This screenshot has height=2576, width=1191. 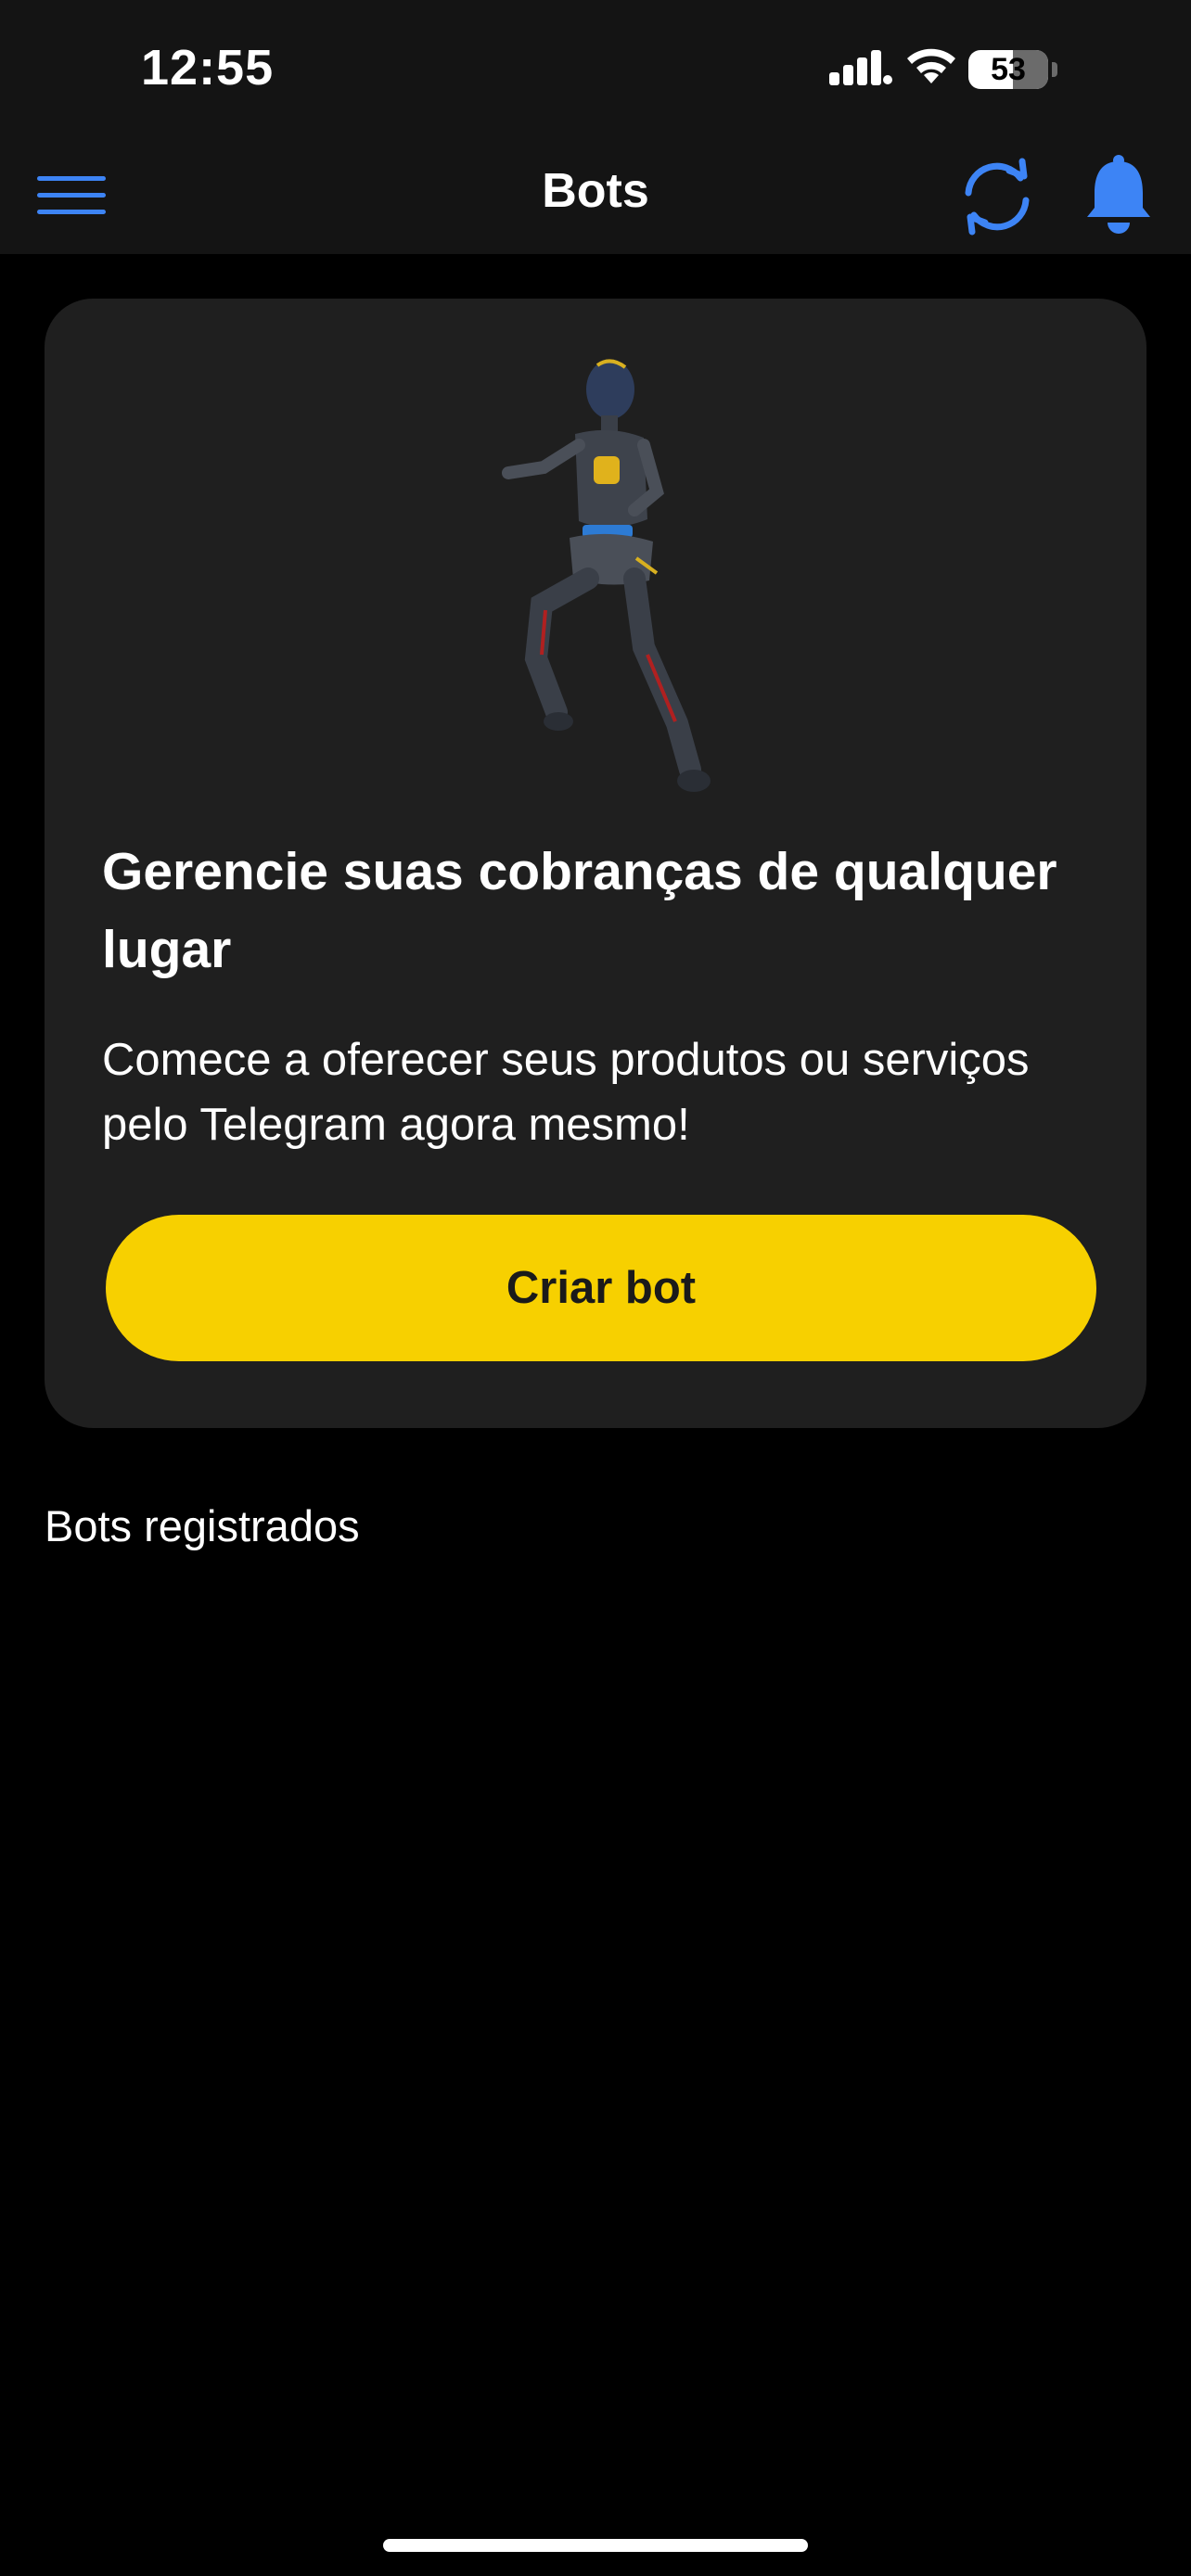 What do you see at coordinates (997, 196) in the screenshot?
I see `refresh-icon` at bounding box center [997, 196].